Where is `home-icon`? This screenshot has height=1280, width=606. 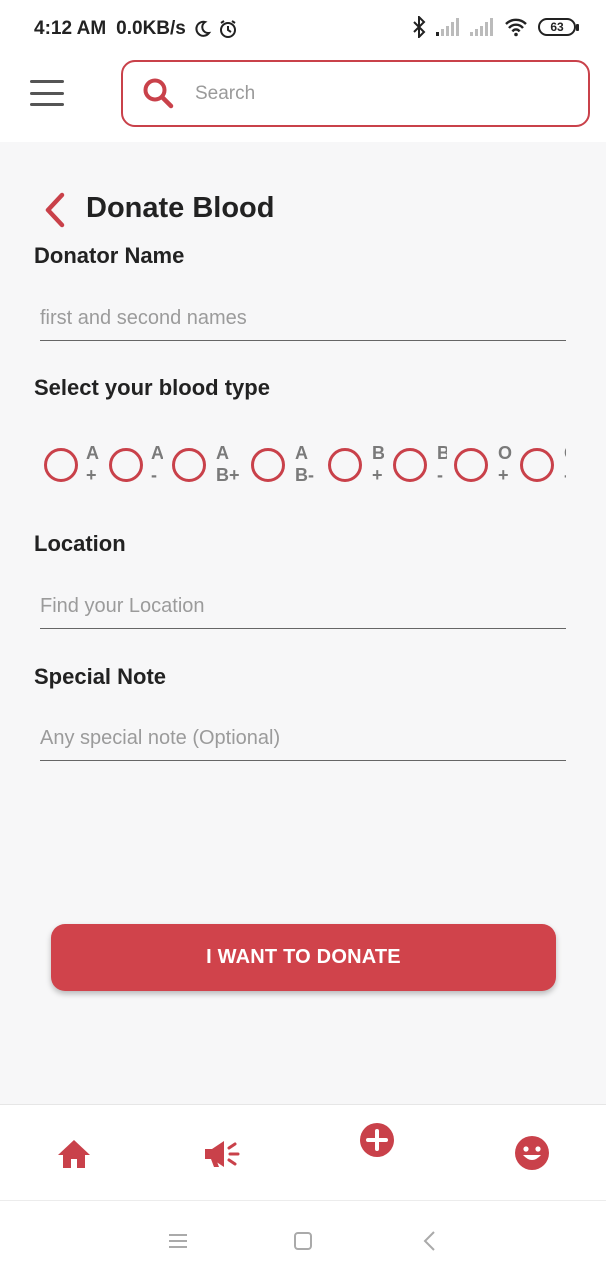 home-icon is located at coordinates (74, 1154).